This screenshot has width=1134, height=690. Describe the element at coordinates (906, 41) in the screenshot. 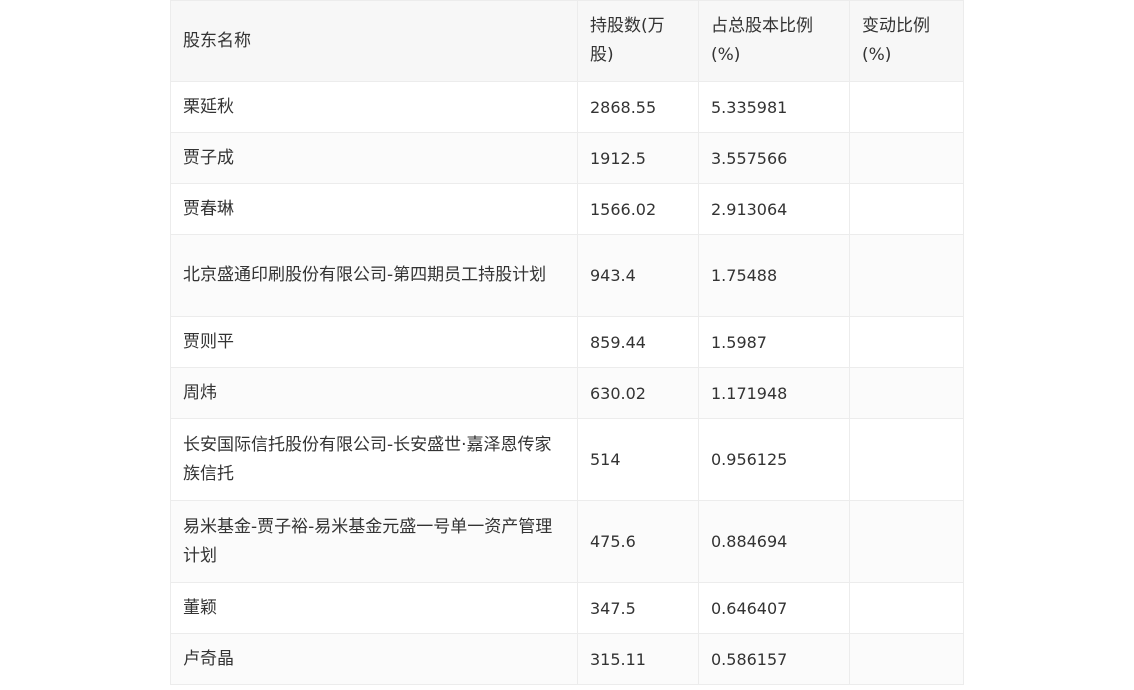

I see `header-change: 变动比例(%)` at that location.